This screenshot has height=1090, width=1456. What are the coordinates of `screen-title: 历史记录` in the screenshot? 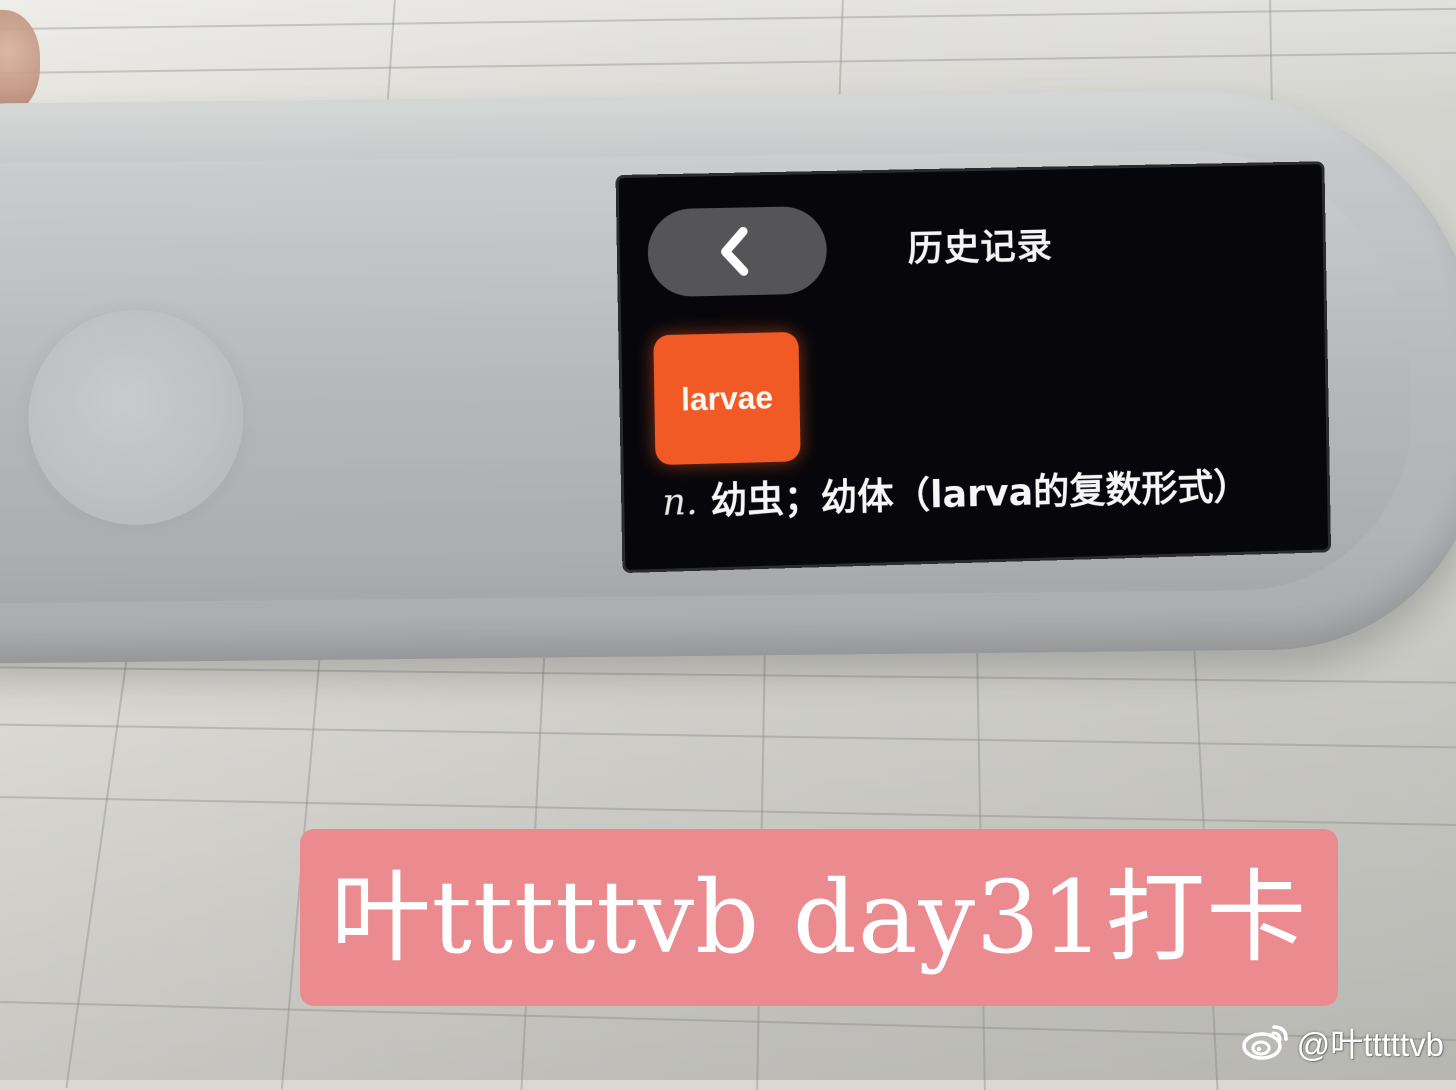 It's located at (980, 244).